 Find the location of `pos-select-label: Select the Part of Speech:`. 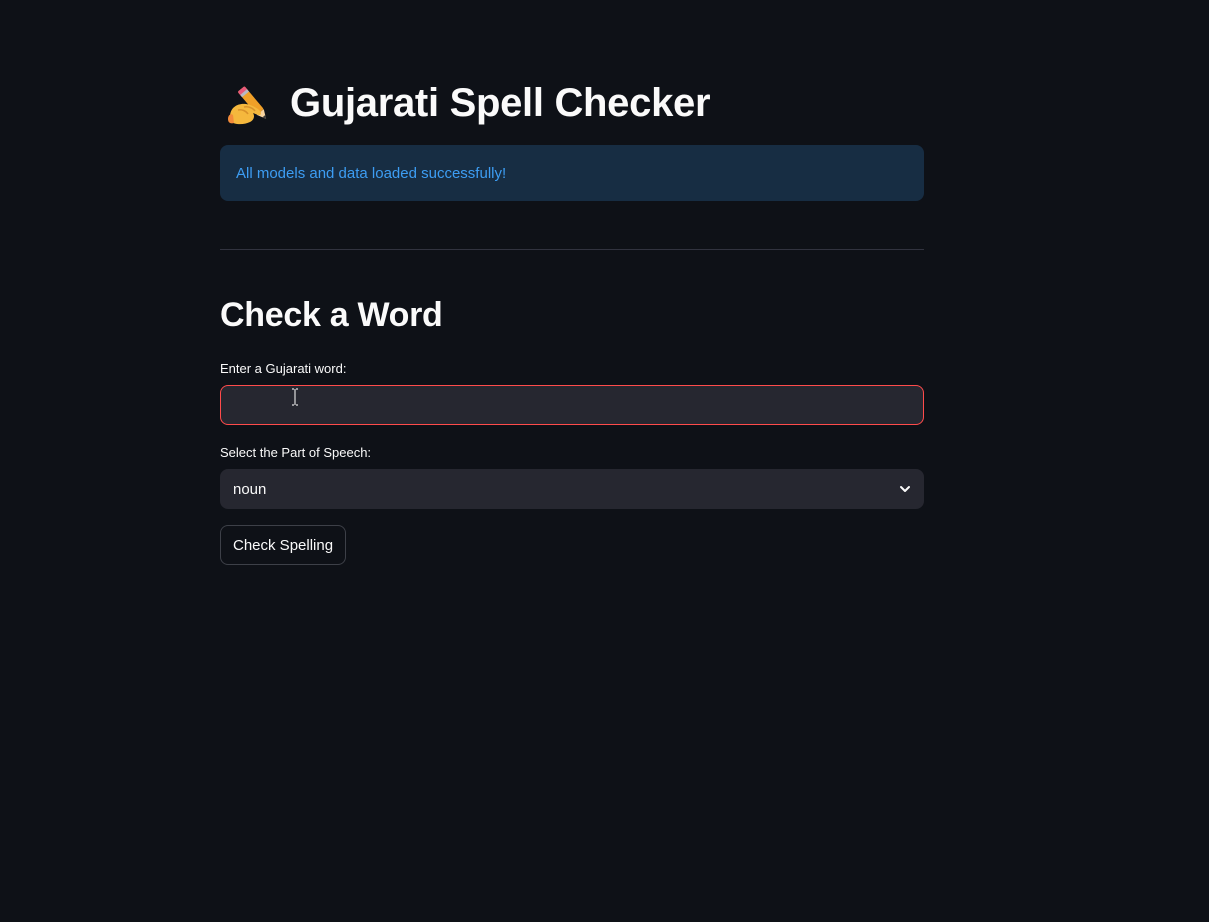

pos-select-label: Select the Part of Speech: is located at coordinates (296, 452).